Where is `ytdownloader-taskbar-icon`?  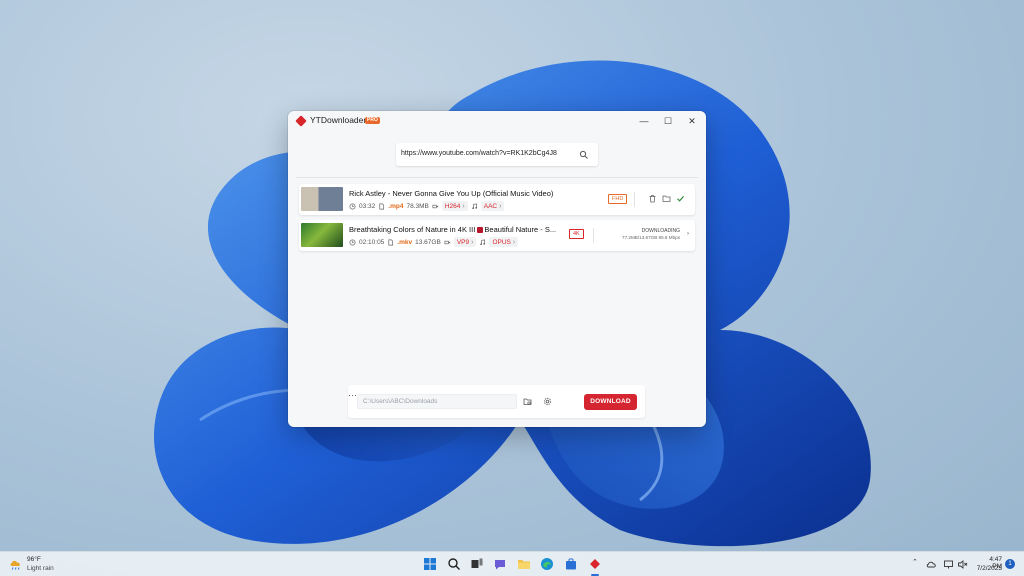
ytdownloader-taskbar-icon is located at coordinates (595, 564).